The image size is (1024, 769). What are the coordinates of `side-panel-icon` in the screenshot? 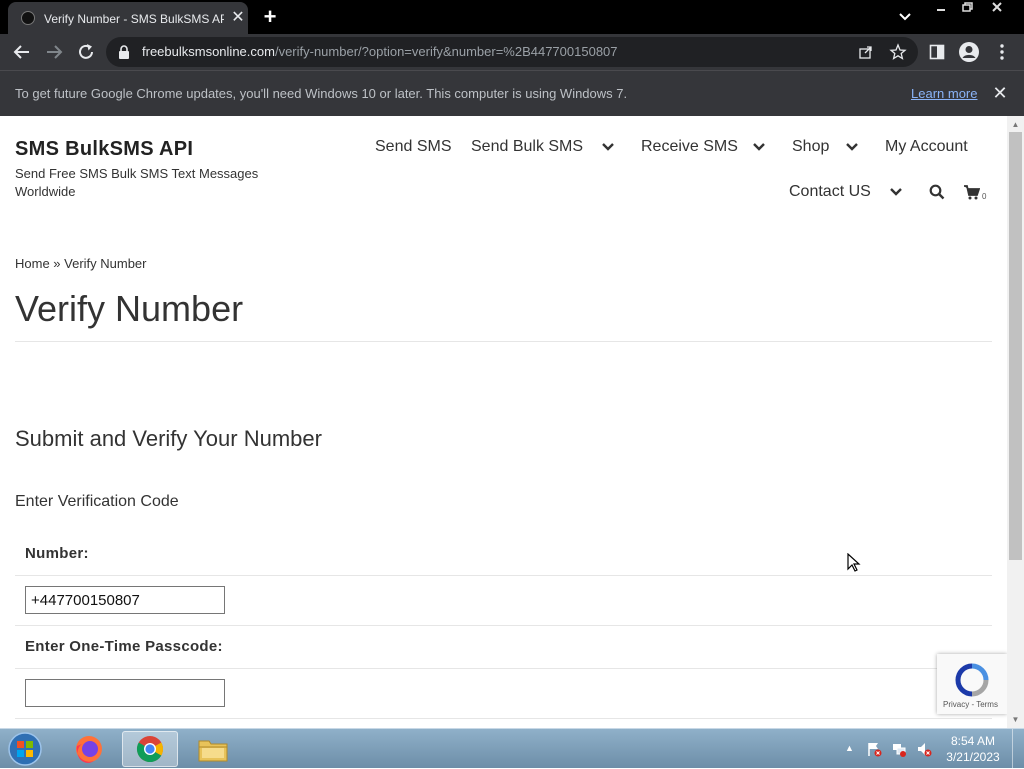 It's located at (937, 52).